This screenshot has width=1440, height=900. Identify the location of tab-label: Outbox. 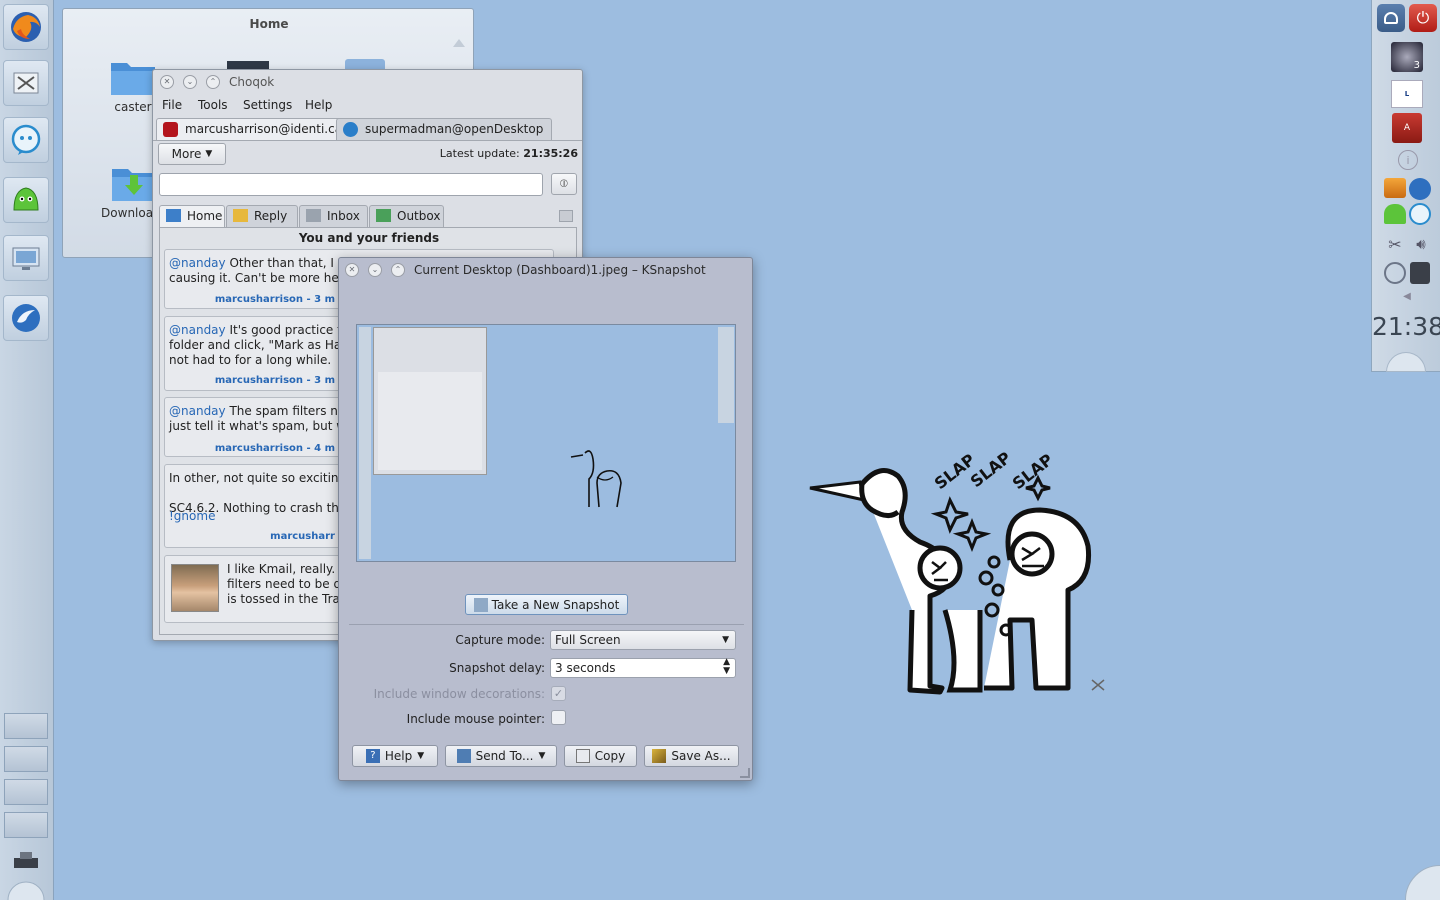
(419, 216).